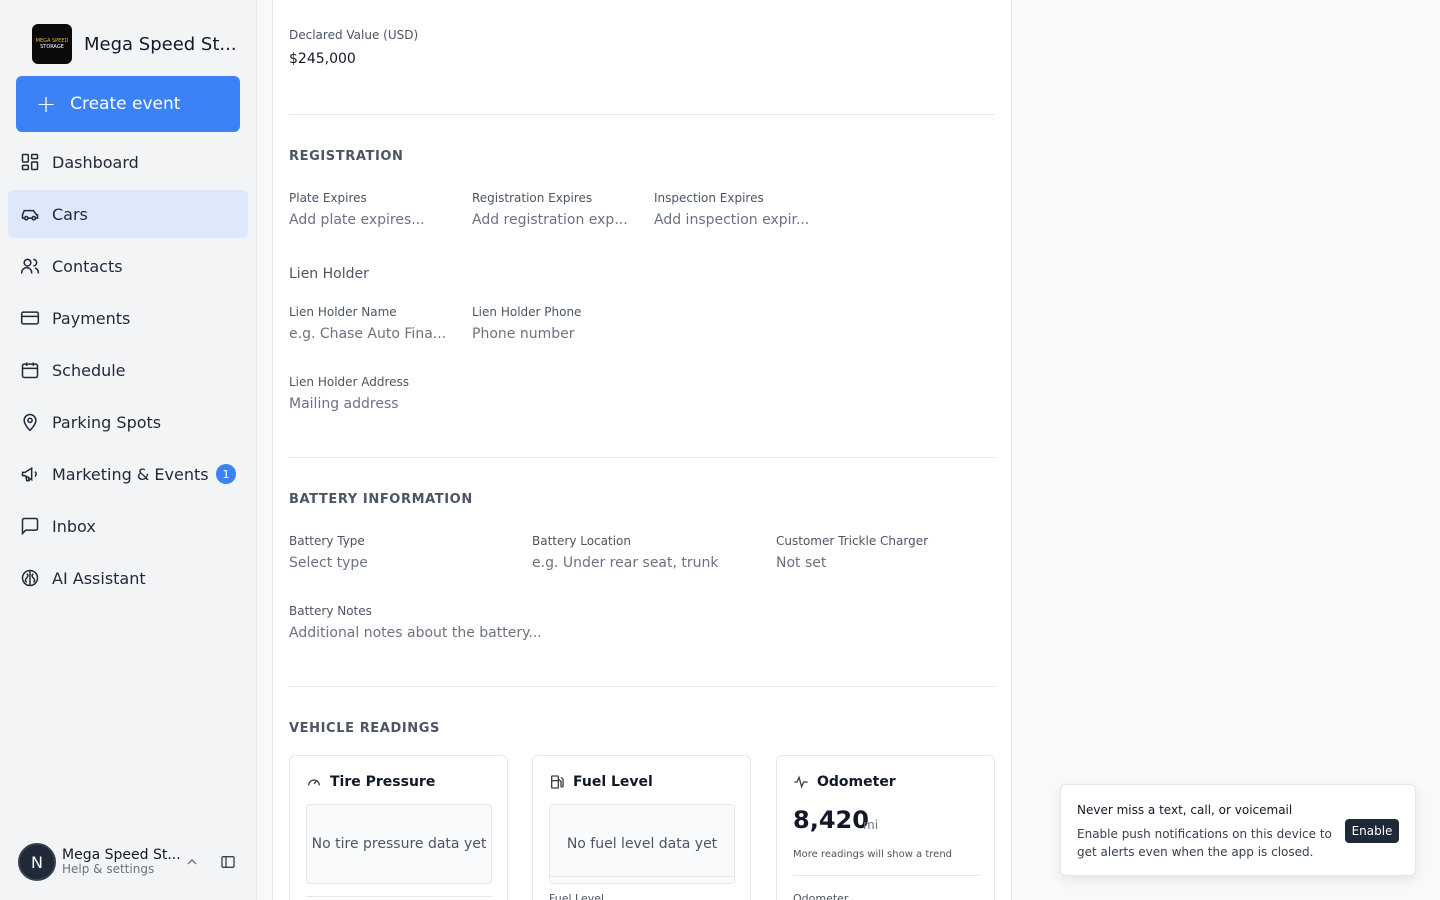 The image size is (1440, 900). Describe the element at coordinates (581, 541) in the screenshot. I see `battery-location-label: Battery Location` at that location.